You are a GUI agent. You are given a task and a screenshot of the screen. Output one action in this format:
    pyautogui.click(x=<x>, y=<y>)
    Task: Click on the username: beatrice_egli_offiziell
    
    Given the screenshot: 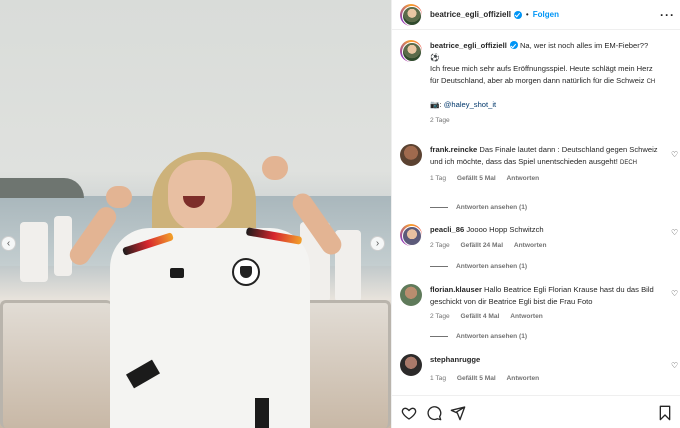 What is the action you would take?
    pyautogui.click(x=470, y=14)
    